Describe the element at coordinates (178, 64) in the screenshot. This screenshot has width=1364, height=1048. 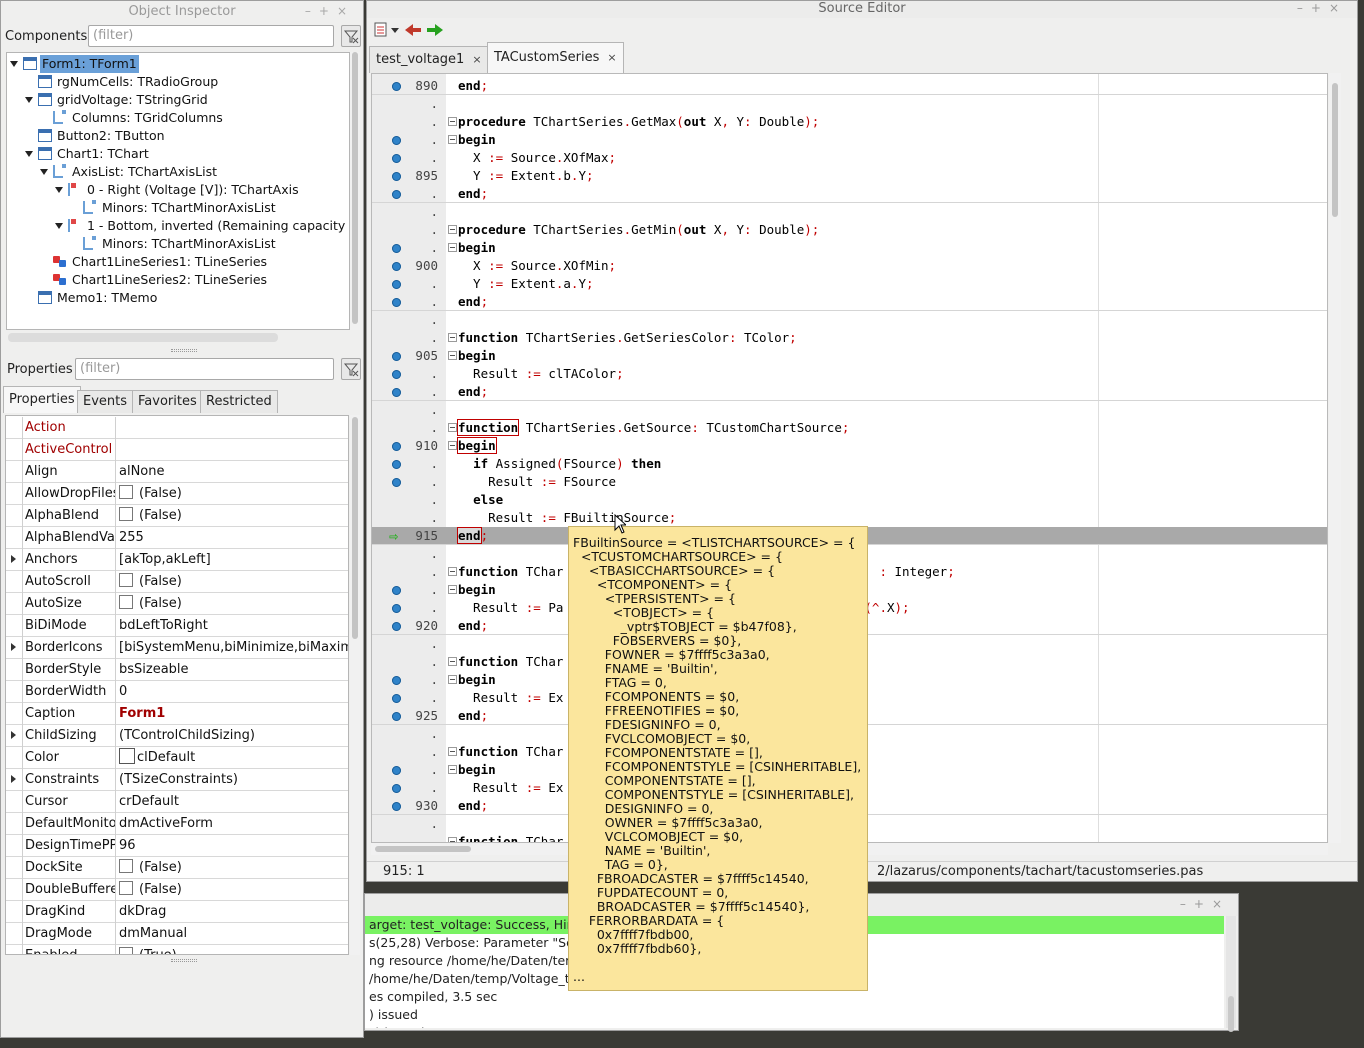
I see `tree-node: Form1: TForm1` at that location.